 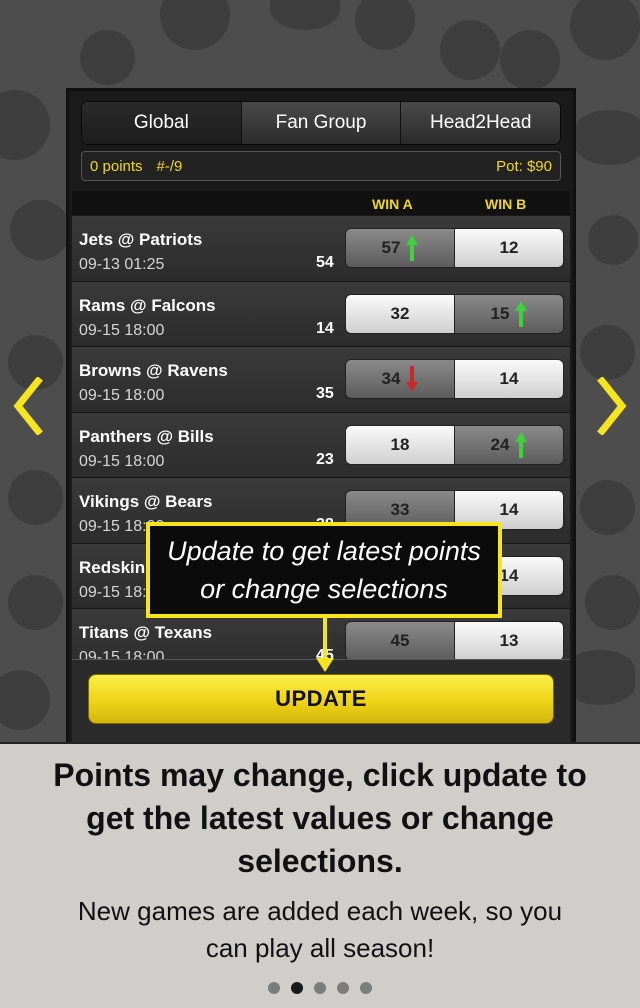 I want to click on points-total: 23, so click(x=325, y=459).